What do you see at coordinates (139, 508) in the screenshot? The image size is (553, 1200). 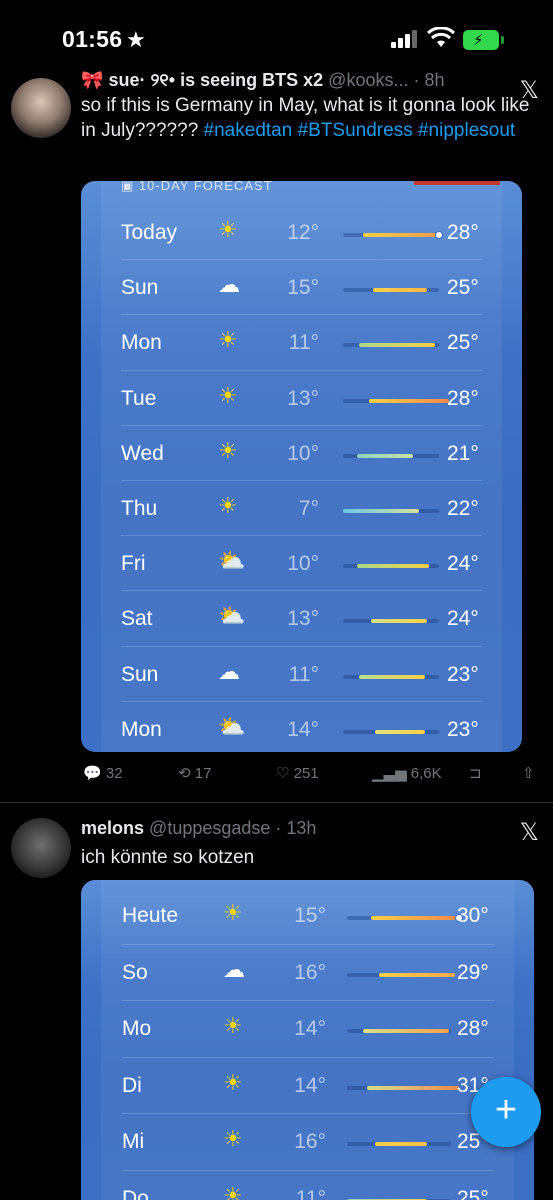 I see `forecast-day: Thu` at bounding box center [139, 508].